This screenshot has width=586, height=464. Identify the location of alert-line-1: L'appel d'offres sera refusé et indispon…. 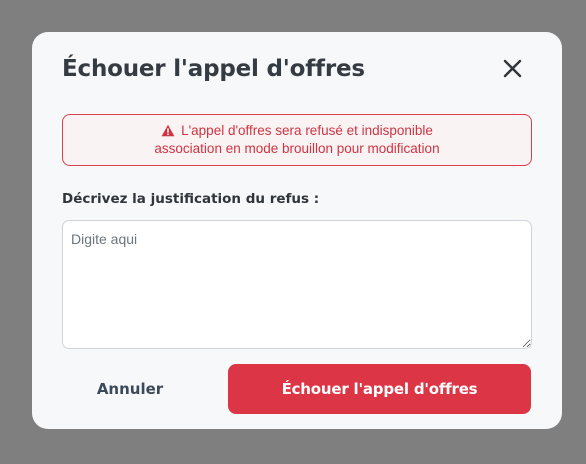
(297, 131).